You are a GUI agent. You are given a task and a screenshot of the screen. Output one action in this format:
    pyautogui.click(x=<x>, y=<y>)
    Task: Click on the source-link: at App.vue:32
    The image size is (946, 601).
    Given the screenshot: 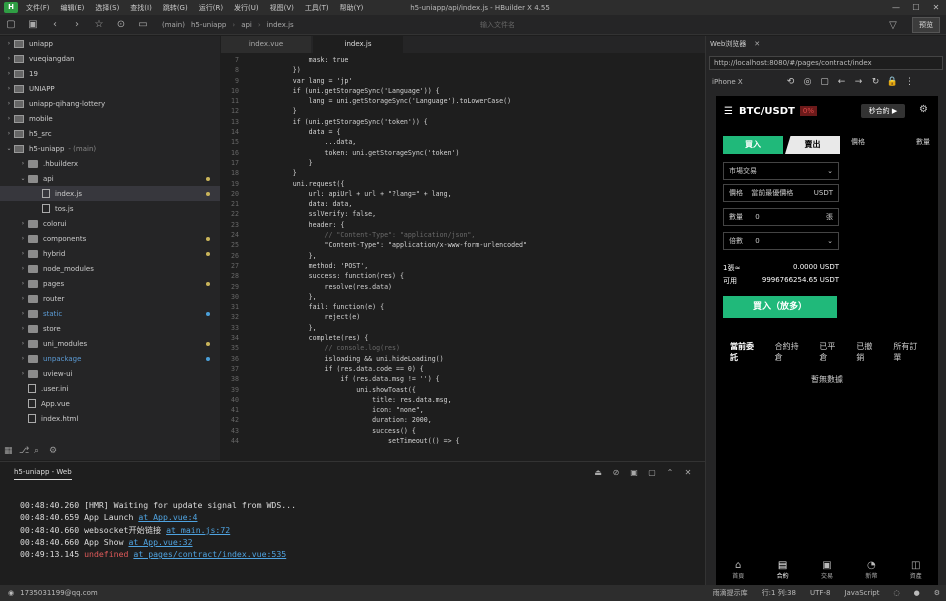 What is the action you would take?
    pyautogui.click(x=160, y=542)
    